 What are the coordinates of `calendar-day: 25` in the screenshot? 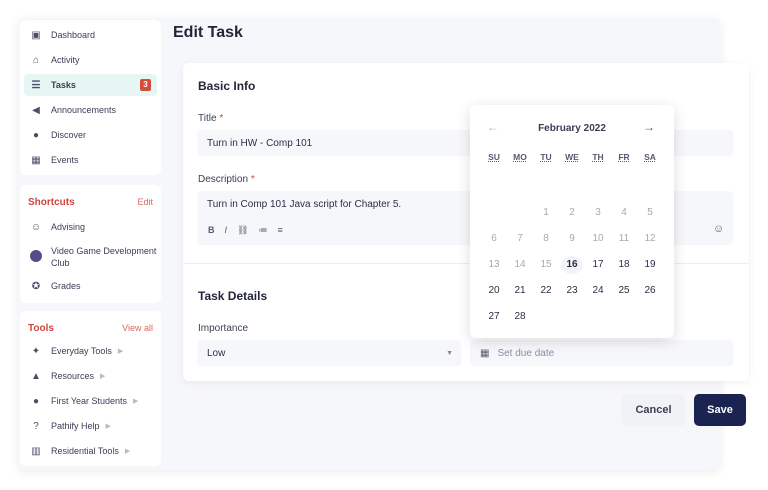 It's located at (624, 291).